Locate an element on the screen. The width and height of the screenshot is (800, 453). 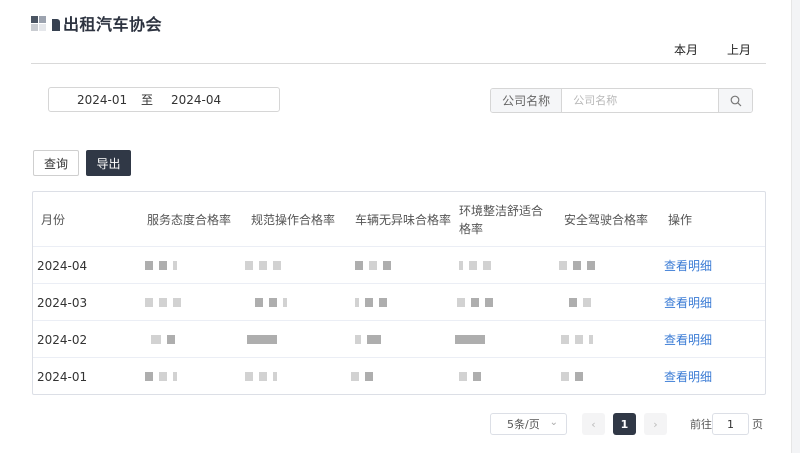
column-header-month: 月份 is located at coordinates (53, 219).